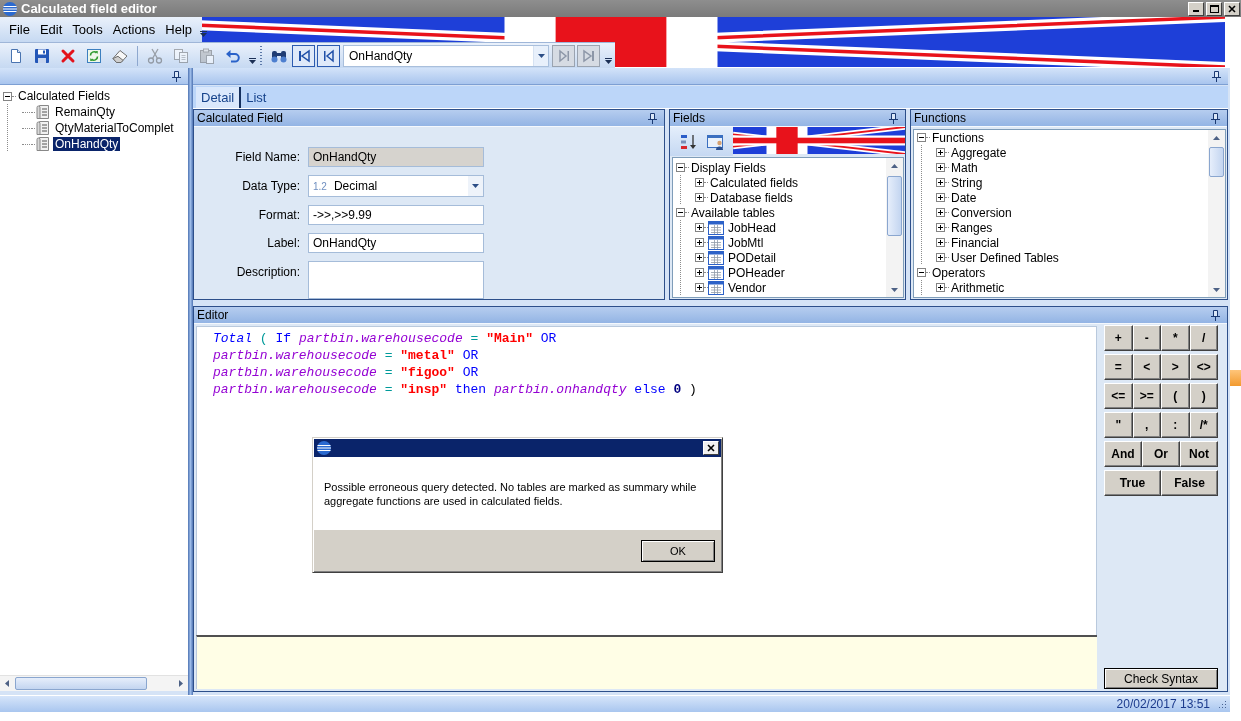 The width and height of the screenshot is (1241, 721). I want to click on operator-button: <>, so click(1203, 367).